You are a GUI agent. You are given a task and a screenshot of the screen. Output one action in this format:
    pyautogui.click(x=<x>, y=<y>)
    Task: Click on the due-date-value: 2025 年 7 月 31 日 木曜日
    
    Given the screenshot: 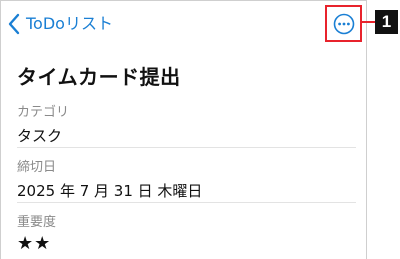 What is the action you would take?
    pyautogui.click(x=110, y=191)
    